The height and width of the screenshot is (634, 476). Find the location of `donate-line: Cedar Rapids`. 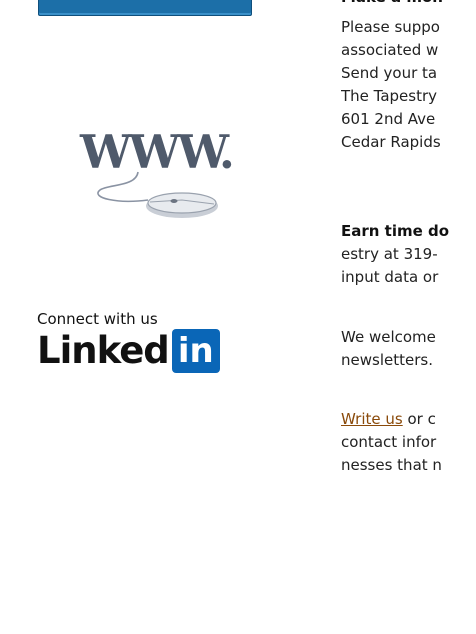

donate-line: Cedar Rapids is located at coordinates (391, 142).